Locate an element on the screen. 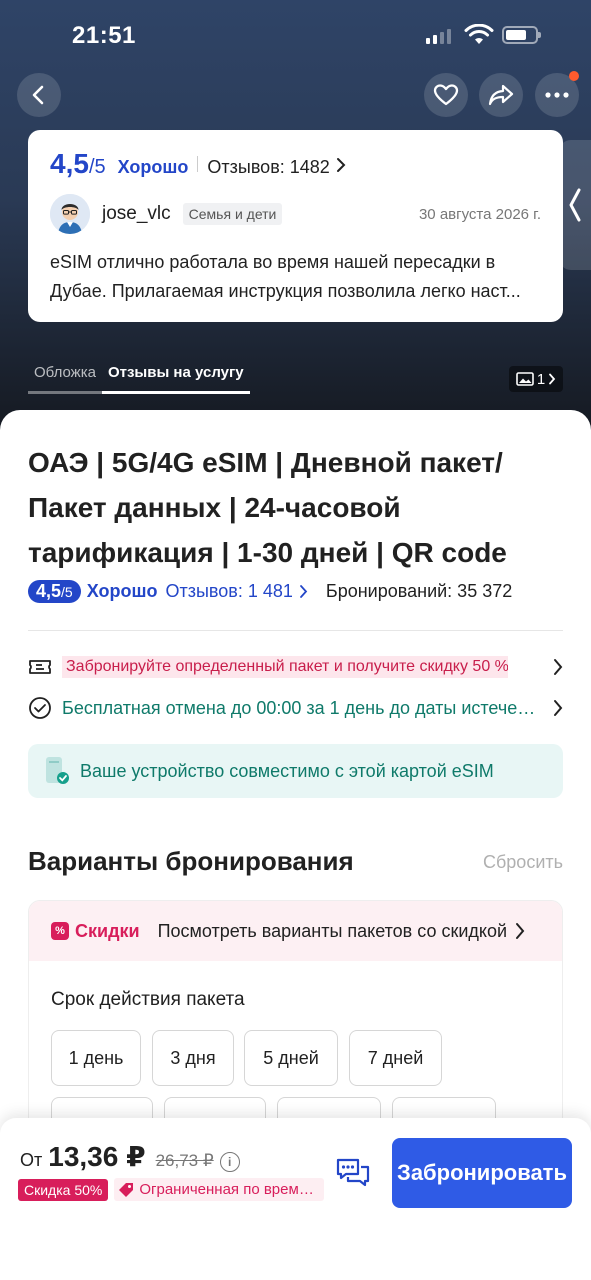 Image resolution: width=591 pixels, height=1280 pixels. gallery-tabs: Обложка Отзывы на услугу is located at coordinates (139, 377).